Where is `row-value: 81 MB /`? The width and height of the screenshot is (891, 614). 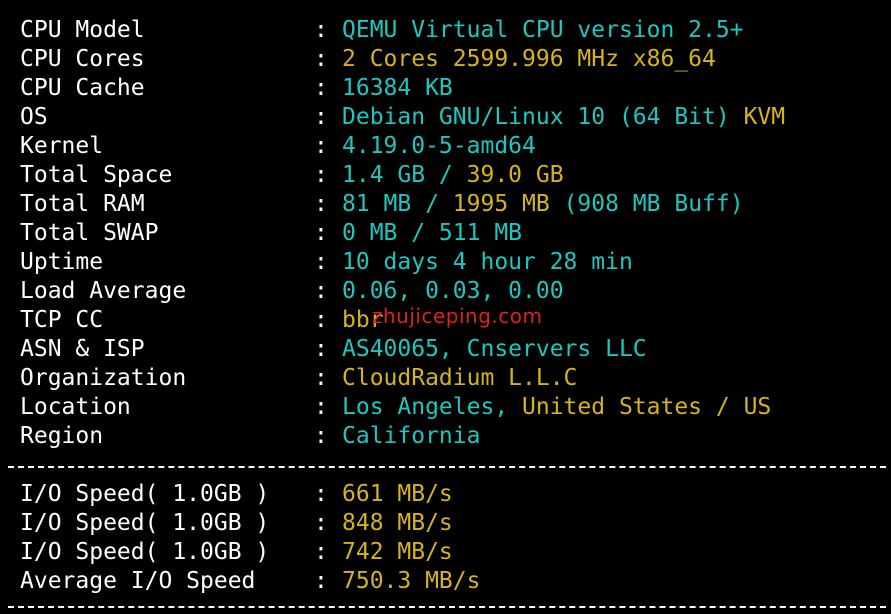
row-value: 81 MB / is located at coordinates (397, 204).